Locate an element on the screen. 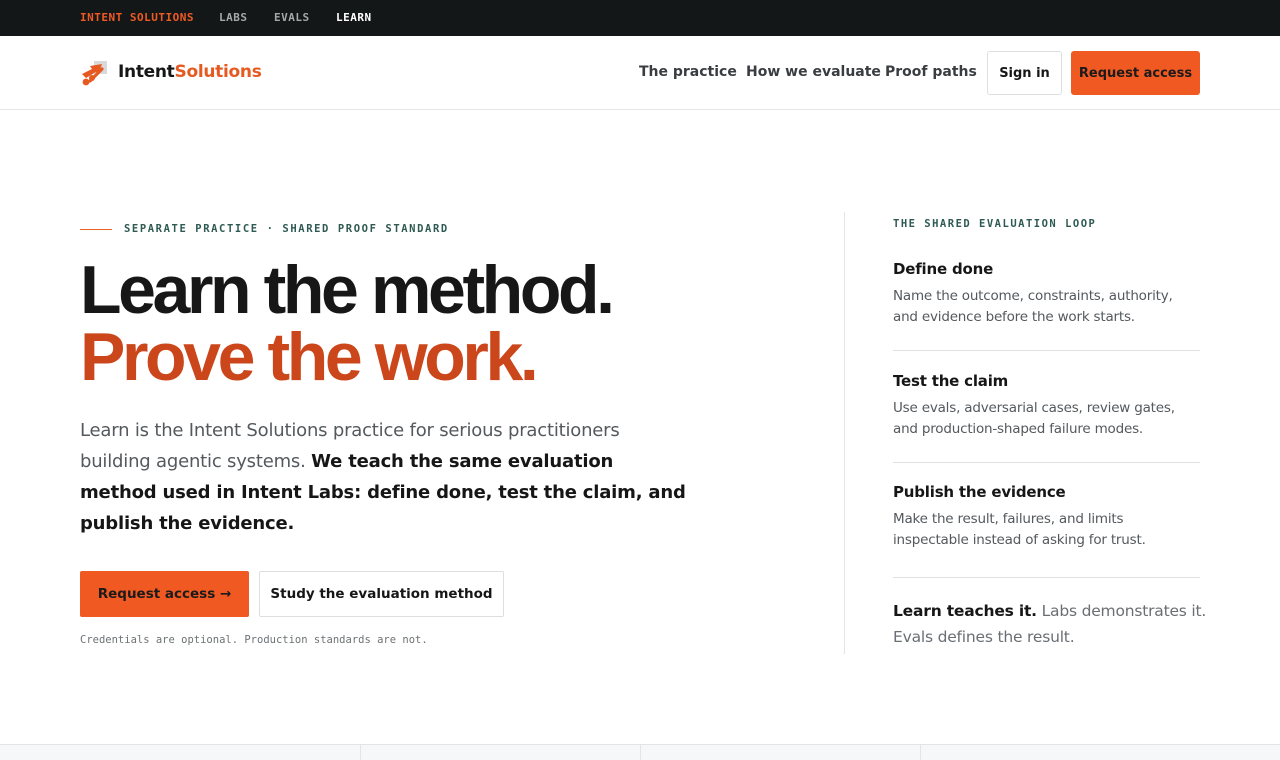 This screenshot has width=1280, height=760. nav-link-the-practice: The practice is located at coordinates (688, 72).